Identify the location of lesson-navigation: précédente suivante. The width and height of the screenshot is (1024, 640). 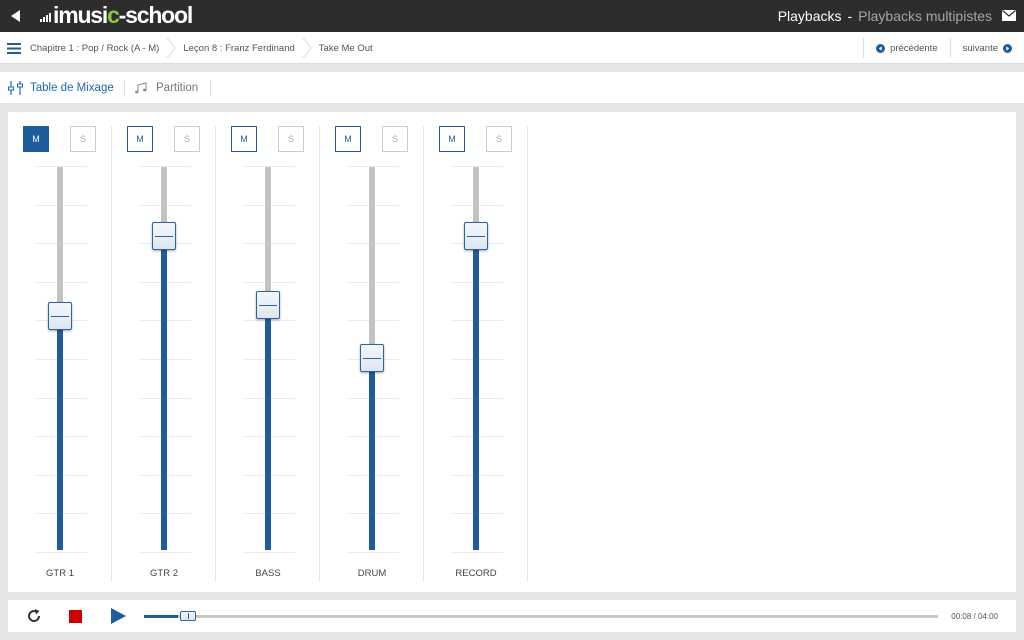
(943, 48).